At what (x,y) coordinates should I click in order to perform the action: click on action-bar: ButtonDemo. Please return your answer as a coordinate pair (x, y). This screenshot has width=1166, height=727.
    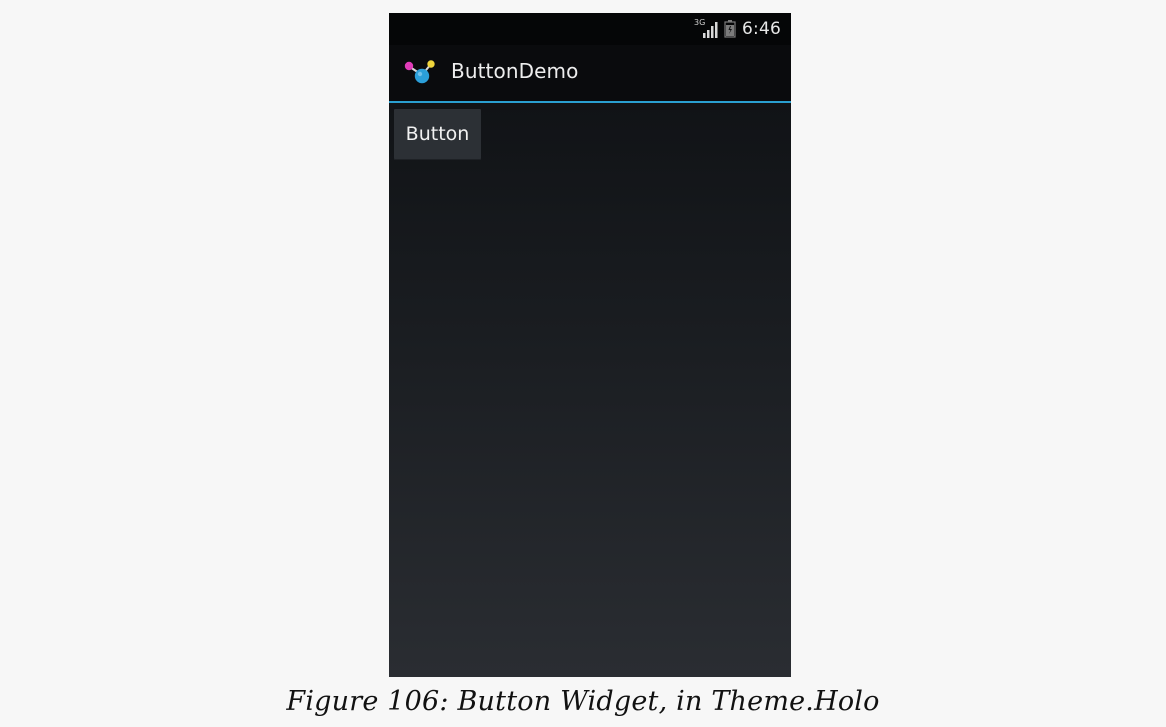
    Looking at the image, I should click on (590, 73).